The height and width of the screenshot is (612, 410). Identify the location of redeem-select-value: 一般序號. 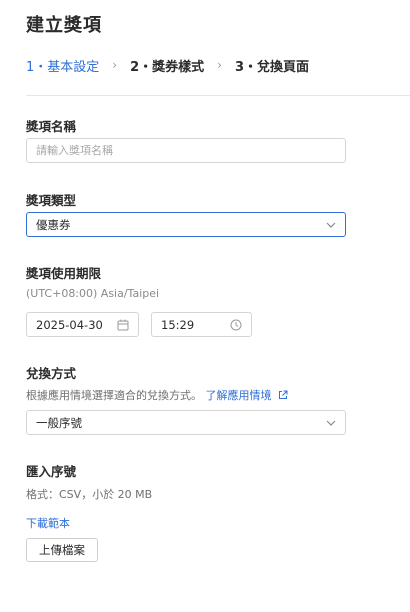
(59, 422).